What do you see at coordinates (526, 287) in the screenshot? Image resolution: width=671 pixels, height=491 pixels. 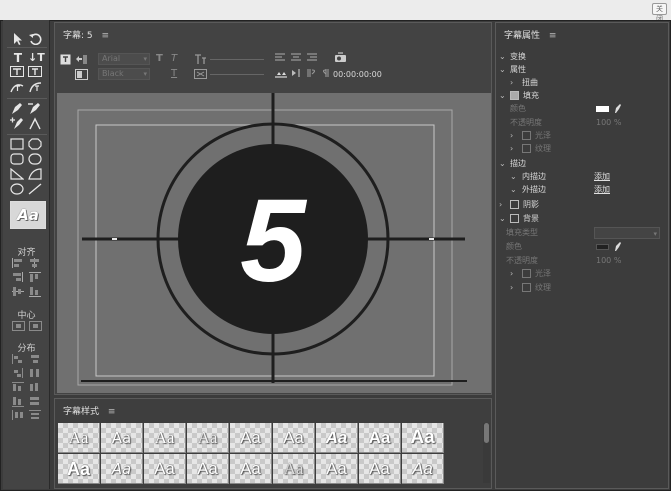 I see `background-texture-checkbox` at bounding box center [526, 287].